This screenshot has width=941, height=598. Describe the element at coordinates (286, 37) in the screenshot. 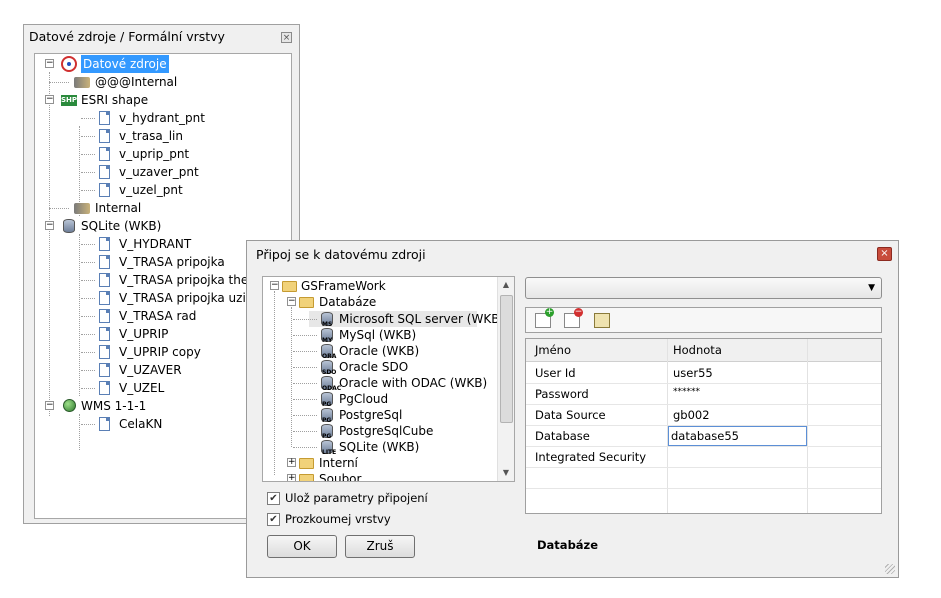

I see `panel-close-icon: ×` at that location.